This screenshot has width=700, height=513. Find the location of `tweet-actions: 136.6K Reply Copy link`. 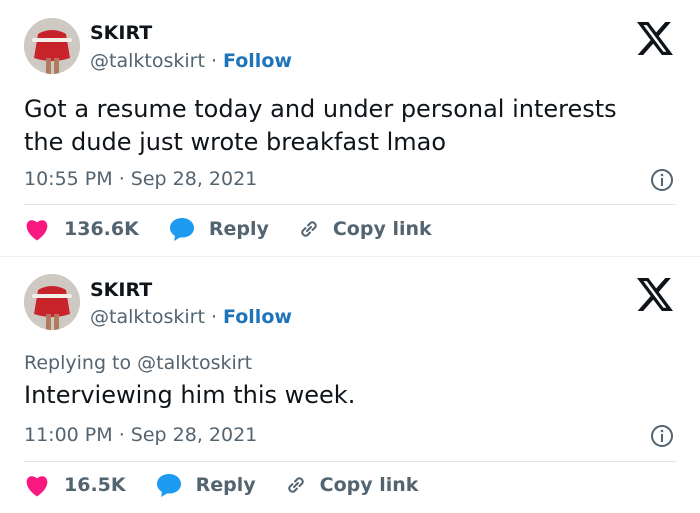

tweet-actions: 136.6K Reply Copy link is located at coordinates (228, 229).